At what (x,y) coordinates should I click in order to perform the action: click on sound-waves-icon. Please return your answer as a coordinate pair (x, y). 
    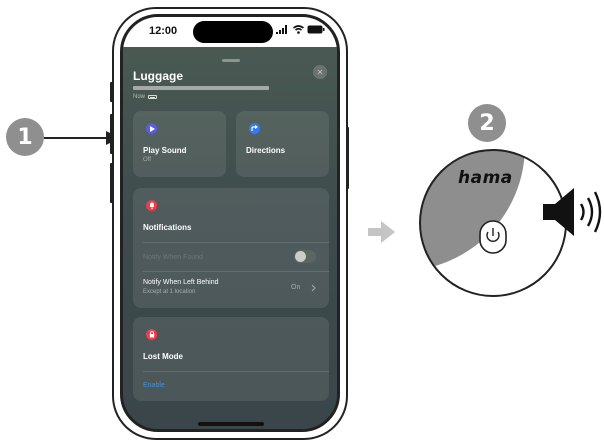
    Looking at the image, I should click on (590, 212).